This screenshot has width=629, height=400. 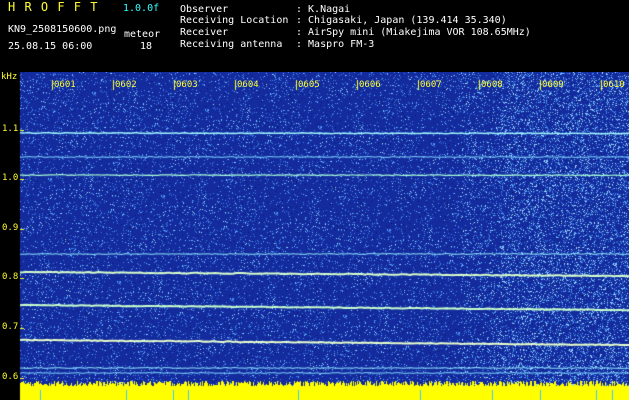 What do you see at coordinates (335, 44) in the screenshot?
I see `antenna-value: : Maspro FM-3` at bounding box center [335, 44].